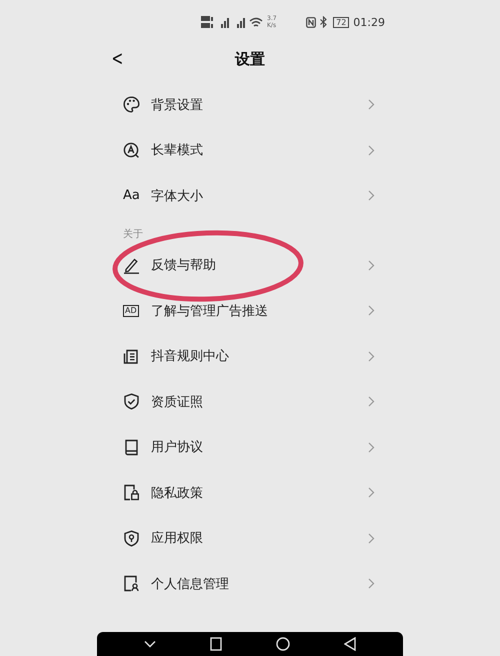 Image resolution: width=500 pixels, height=656 pixels. I want to click on menu-item-label: 资质证照, so click(259, 401).